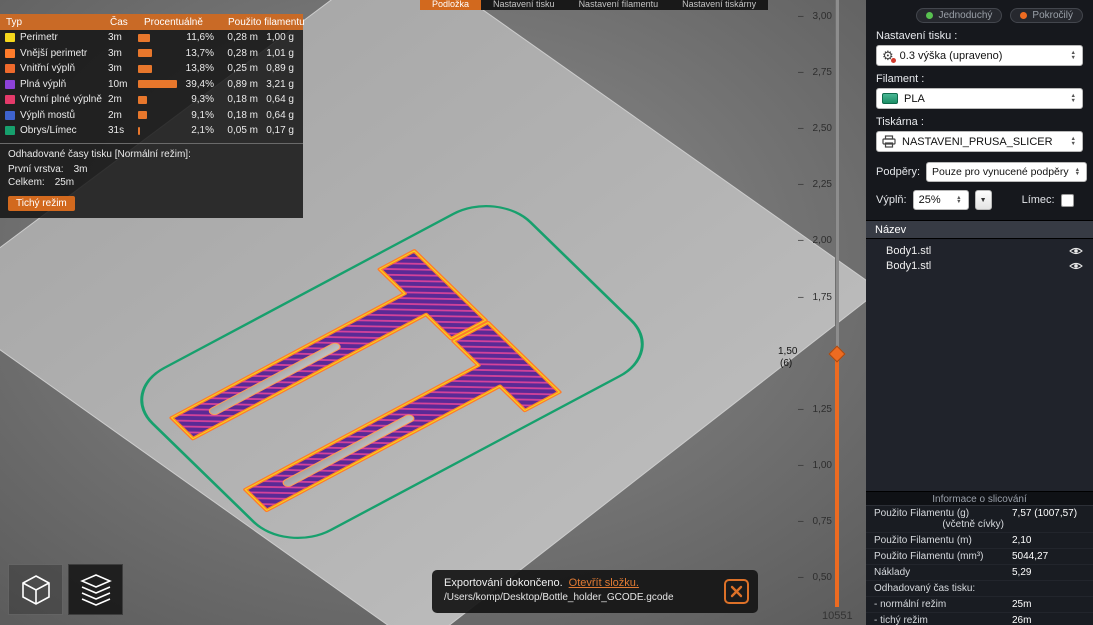 This screenshot has height=625, width=1093. Describe the element at coordinates (202, 100) in the screenshot. I see `feature-percent: 9,3%` at that location.